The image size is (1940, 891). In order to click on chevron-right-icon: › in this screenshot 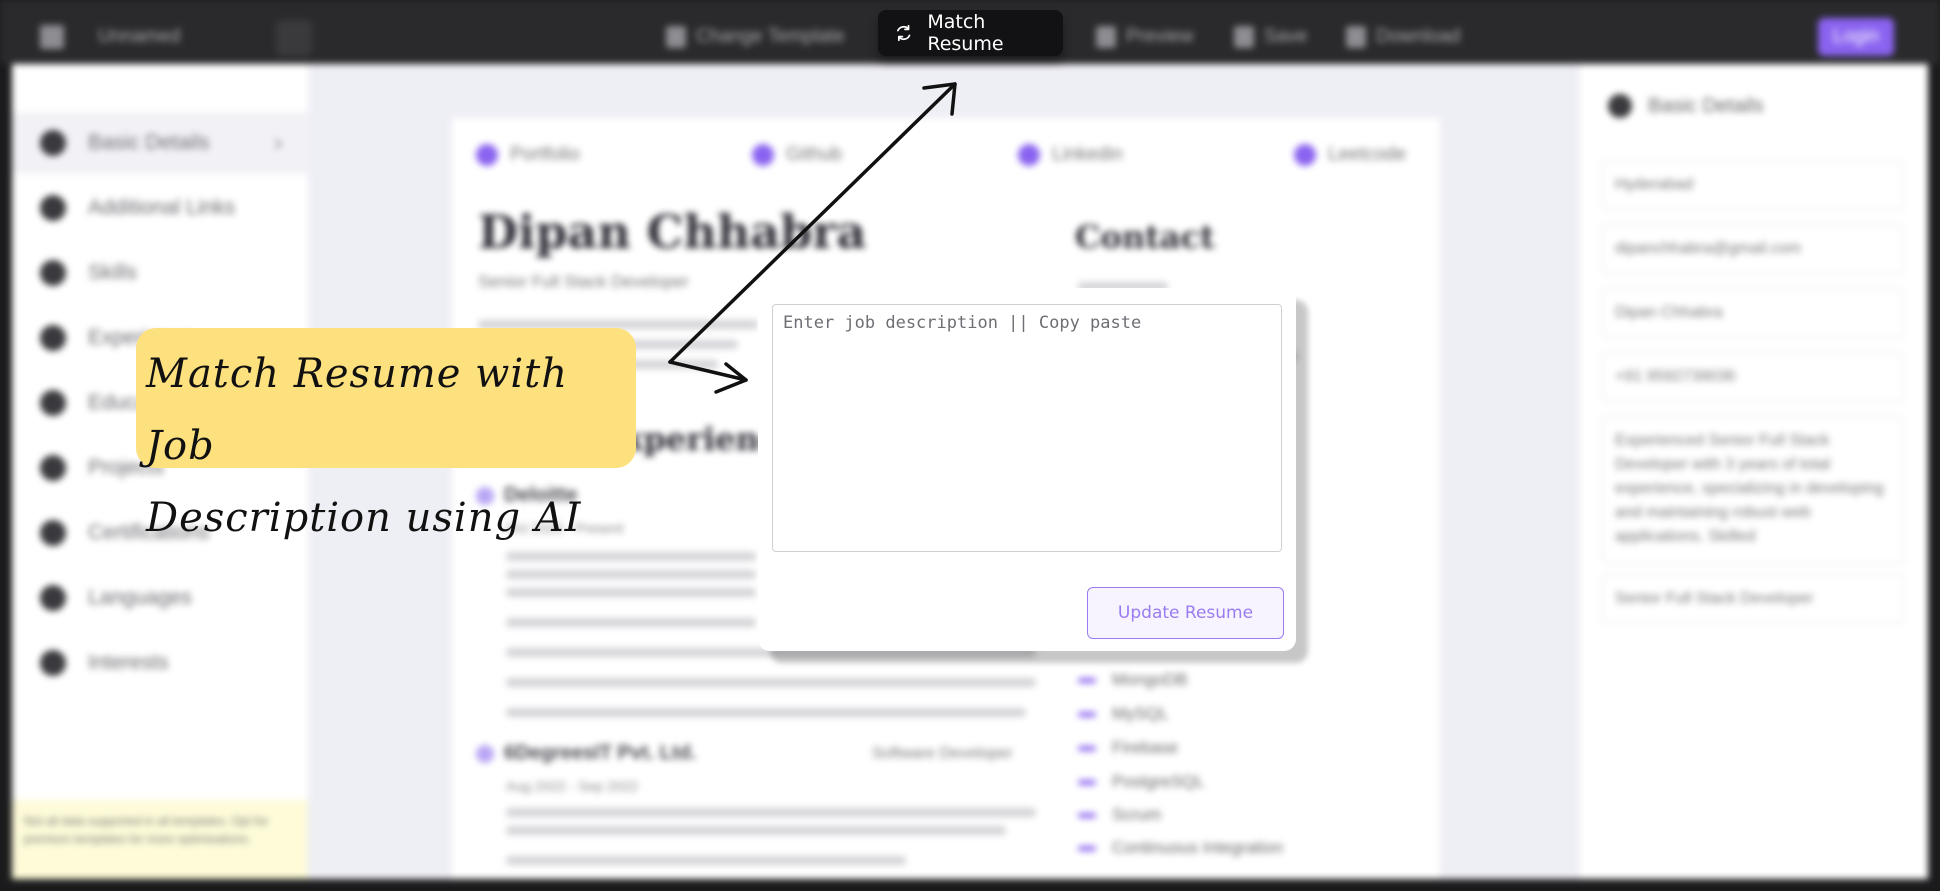, I will do `click(278, 142)`.